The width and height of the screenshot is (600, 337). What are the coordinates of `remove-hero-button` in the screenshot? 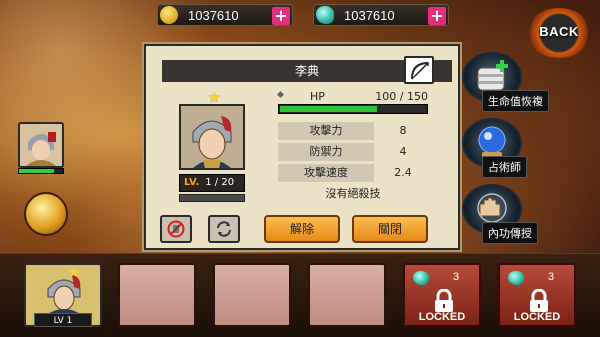 It's located at (176, 229).